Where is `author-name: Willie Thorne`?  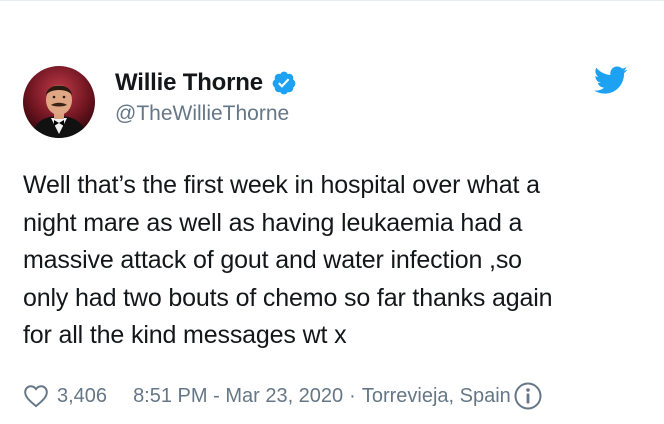 author-name: Willie Thorne is located at coordinates (189, 83).